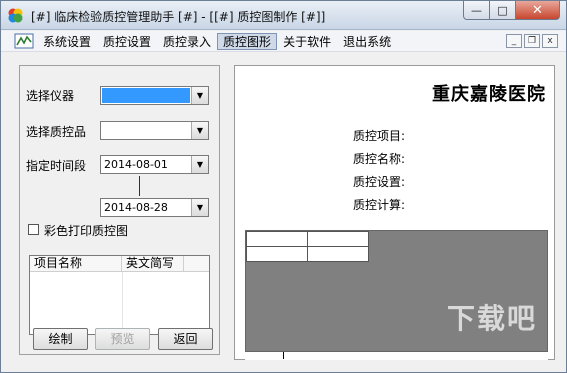  What do you see at coordinates (283, 355) in the screenshot?
I see `scroll-marker` at bounding box center [283, 355].